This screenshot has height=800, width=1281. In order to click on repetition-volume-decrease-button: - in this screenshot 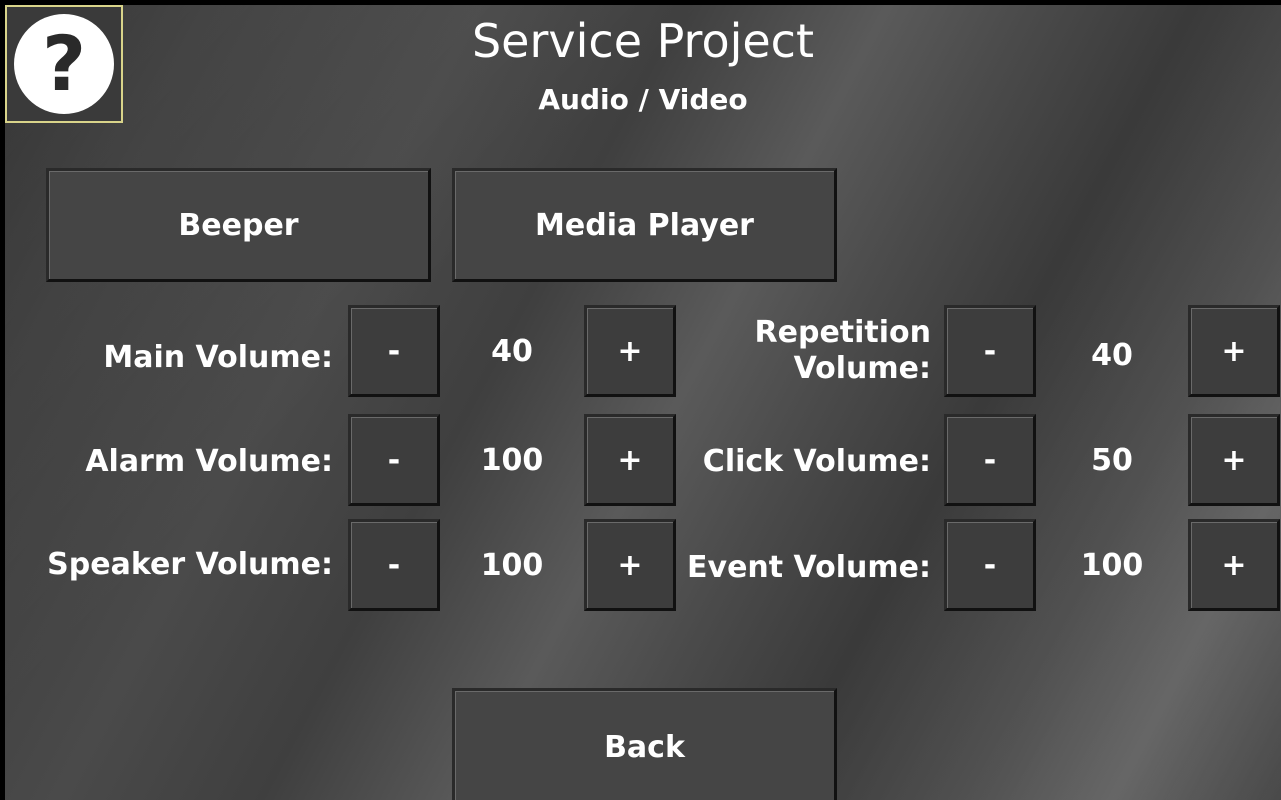, I will do `click(990, 351)`.